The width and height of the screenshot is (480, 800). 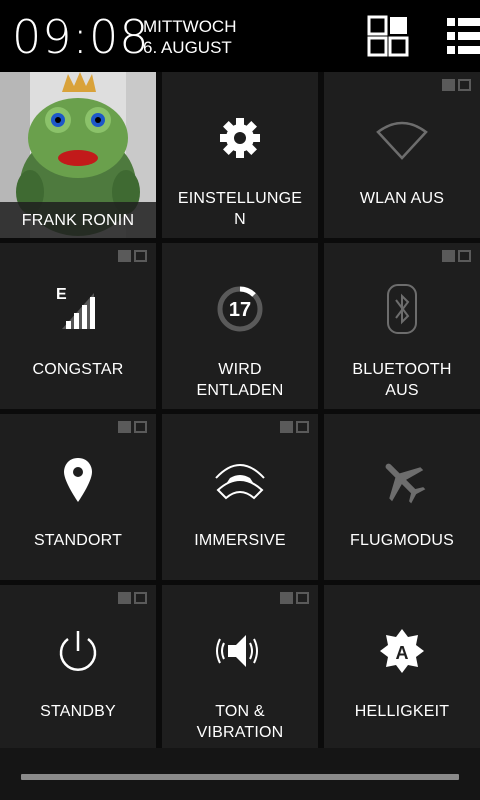 What do you see at coordinates (187, 47) in the screenshot?
I see `date-text: 6. AUGUST` at bounding box center [187, 47].